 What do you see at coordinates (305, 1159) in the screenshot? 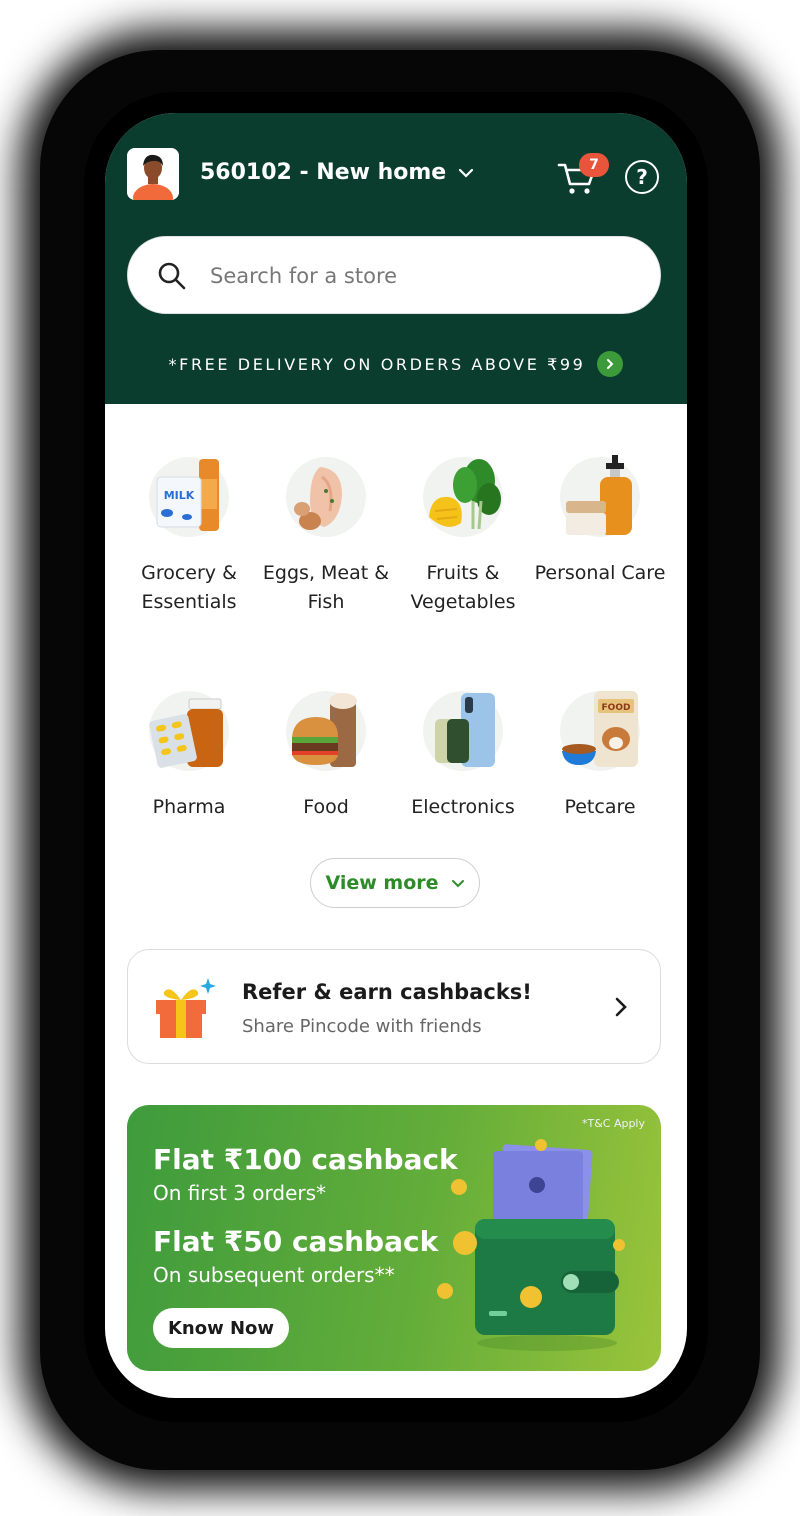
I see `offer-headline-1: Flat ₹100 cashback` at bounding box center [305, 1159].